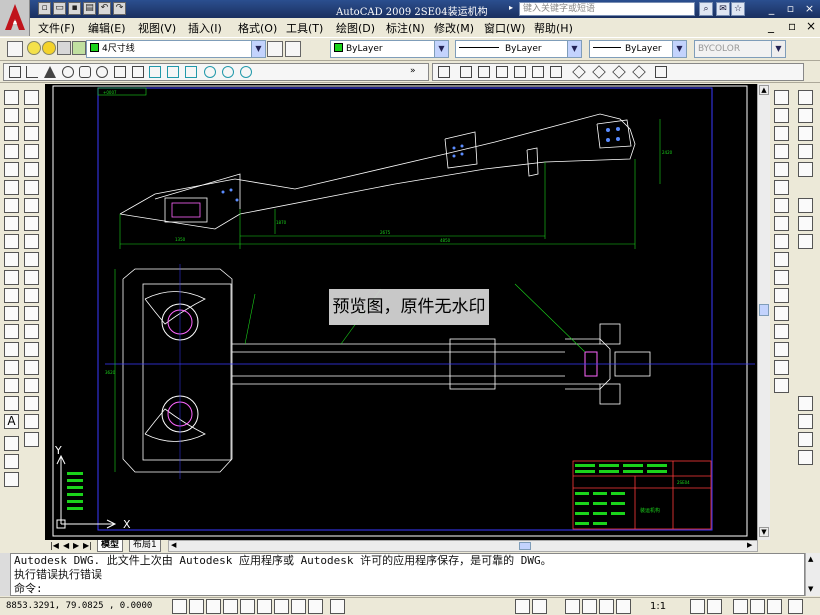  I want to click on dimlinear-icon, so click(31, 97).